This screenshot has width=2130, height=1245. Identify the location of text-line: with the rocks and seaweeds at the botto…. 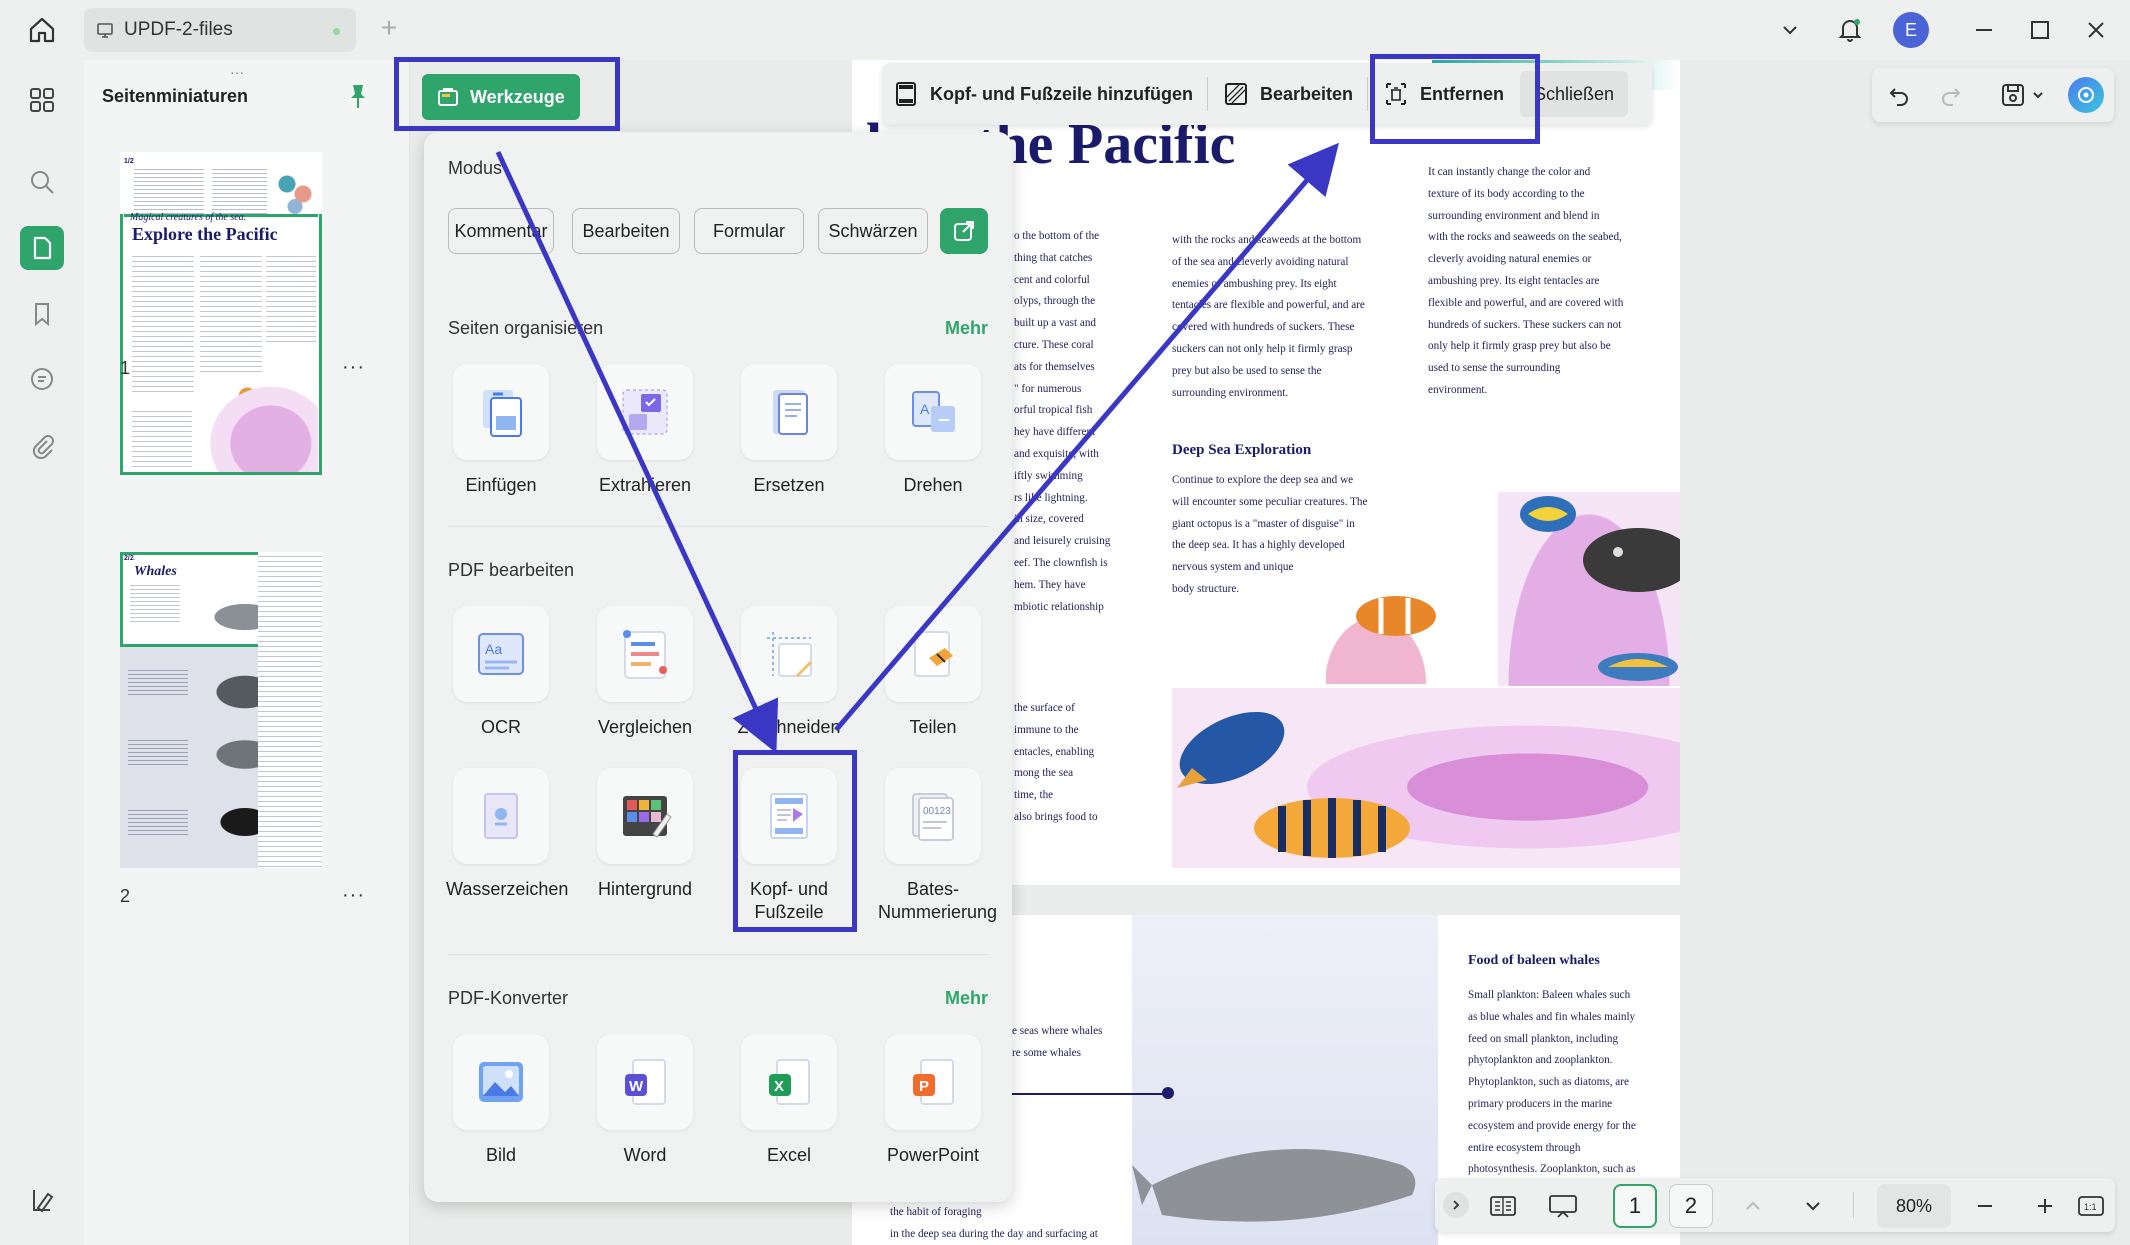
(1267, 240).